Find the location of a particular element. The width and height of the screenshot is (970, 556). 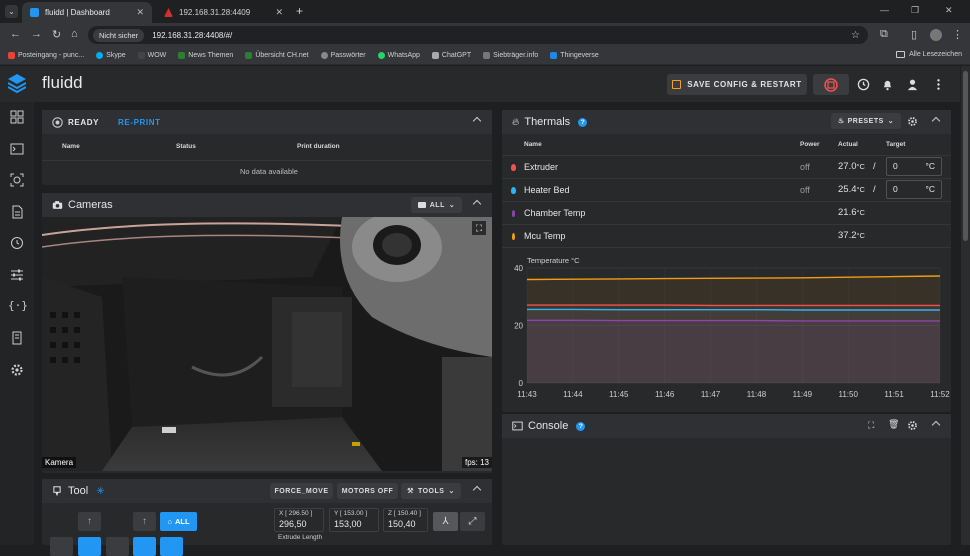

console-icon is located at coordinates (17, 149).